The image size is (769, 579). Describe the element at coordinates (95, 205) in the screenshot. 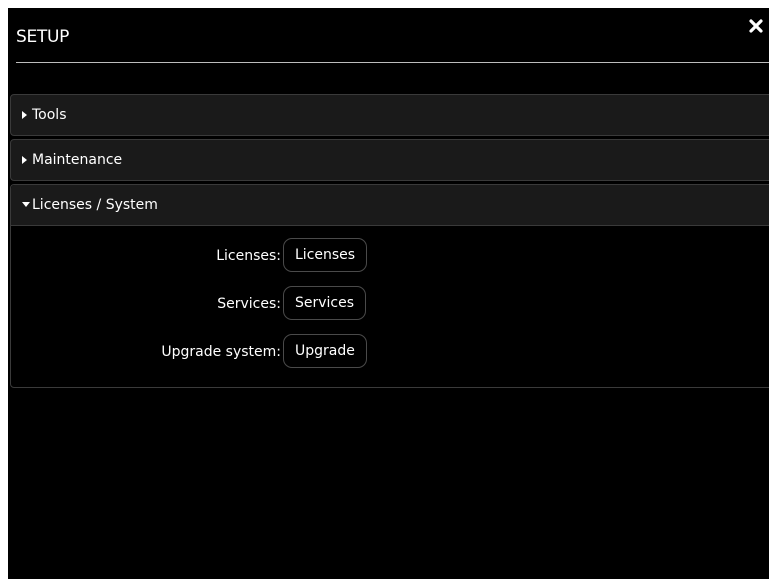

I see `section-licenses-system-label: Licenses / System` at that location.